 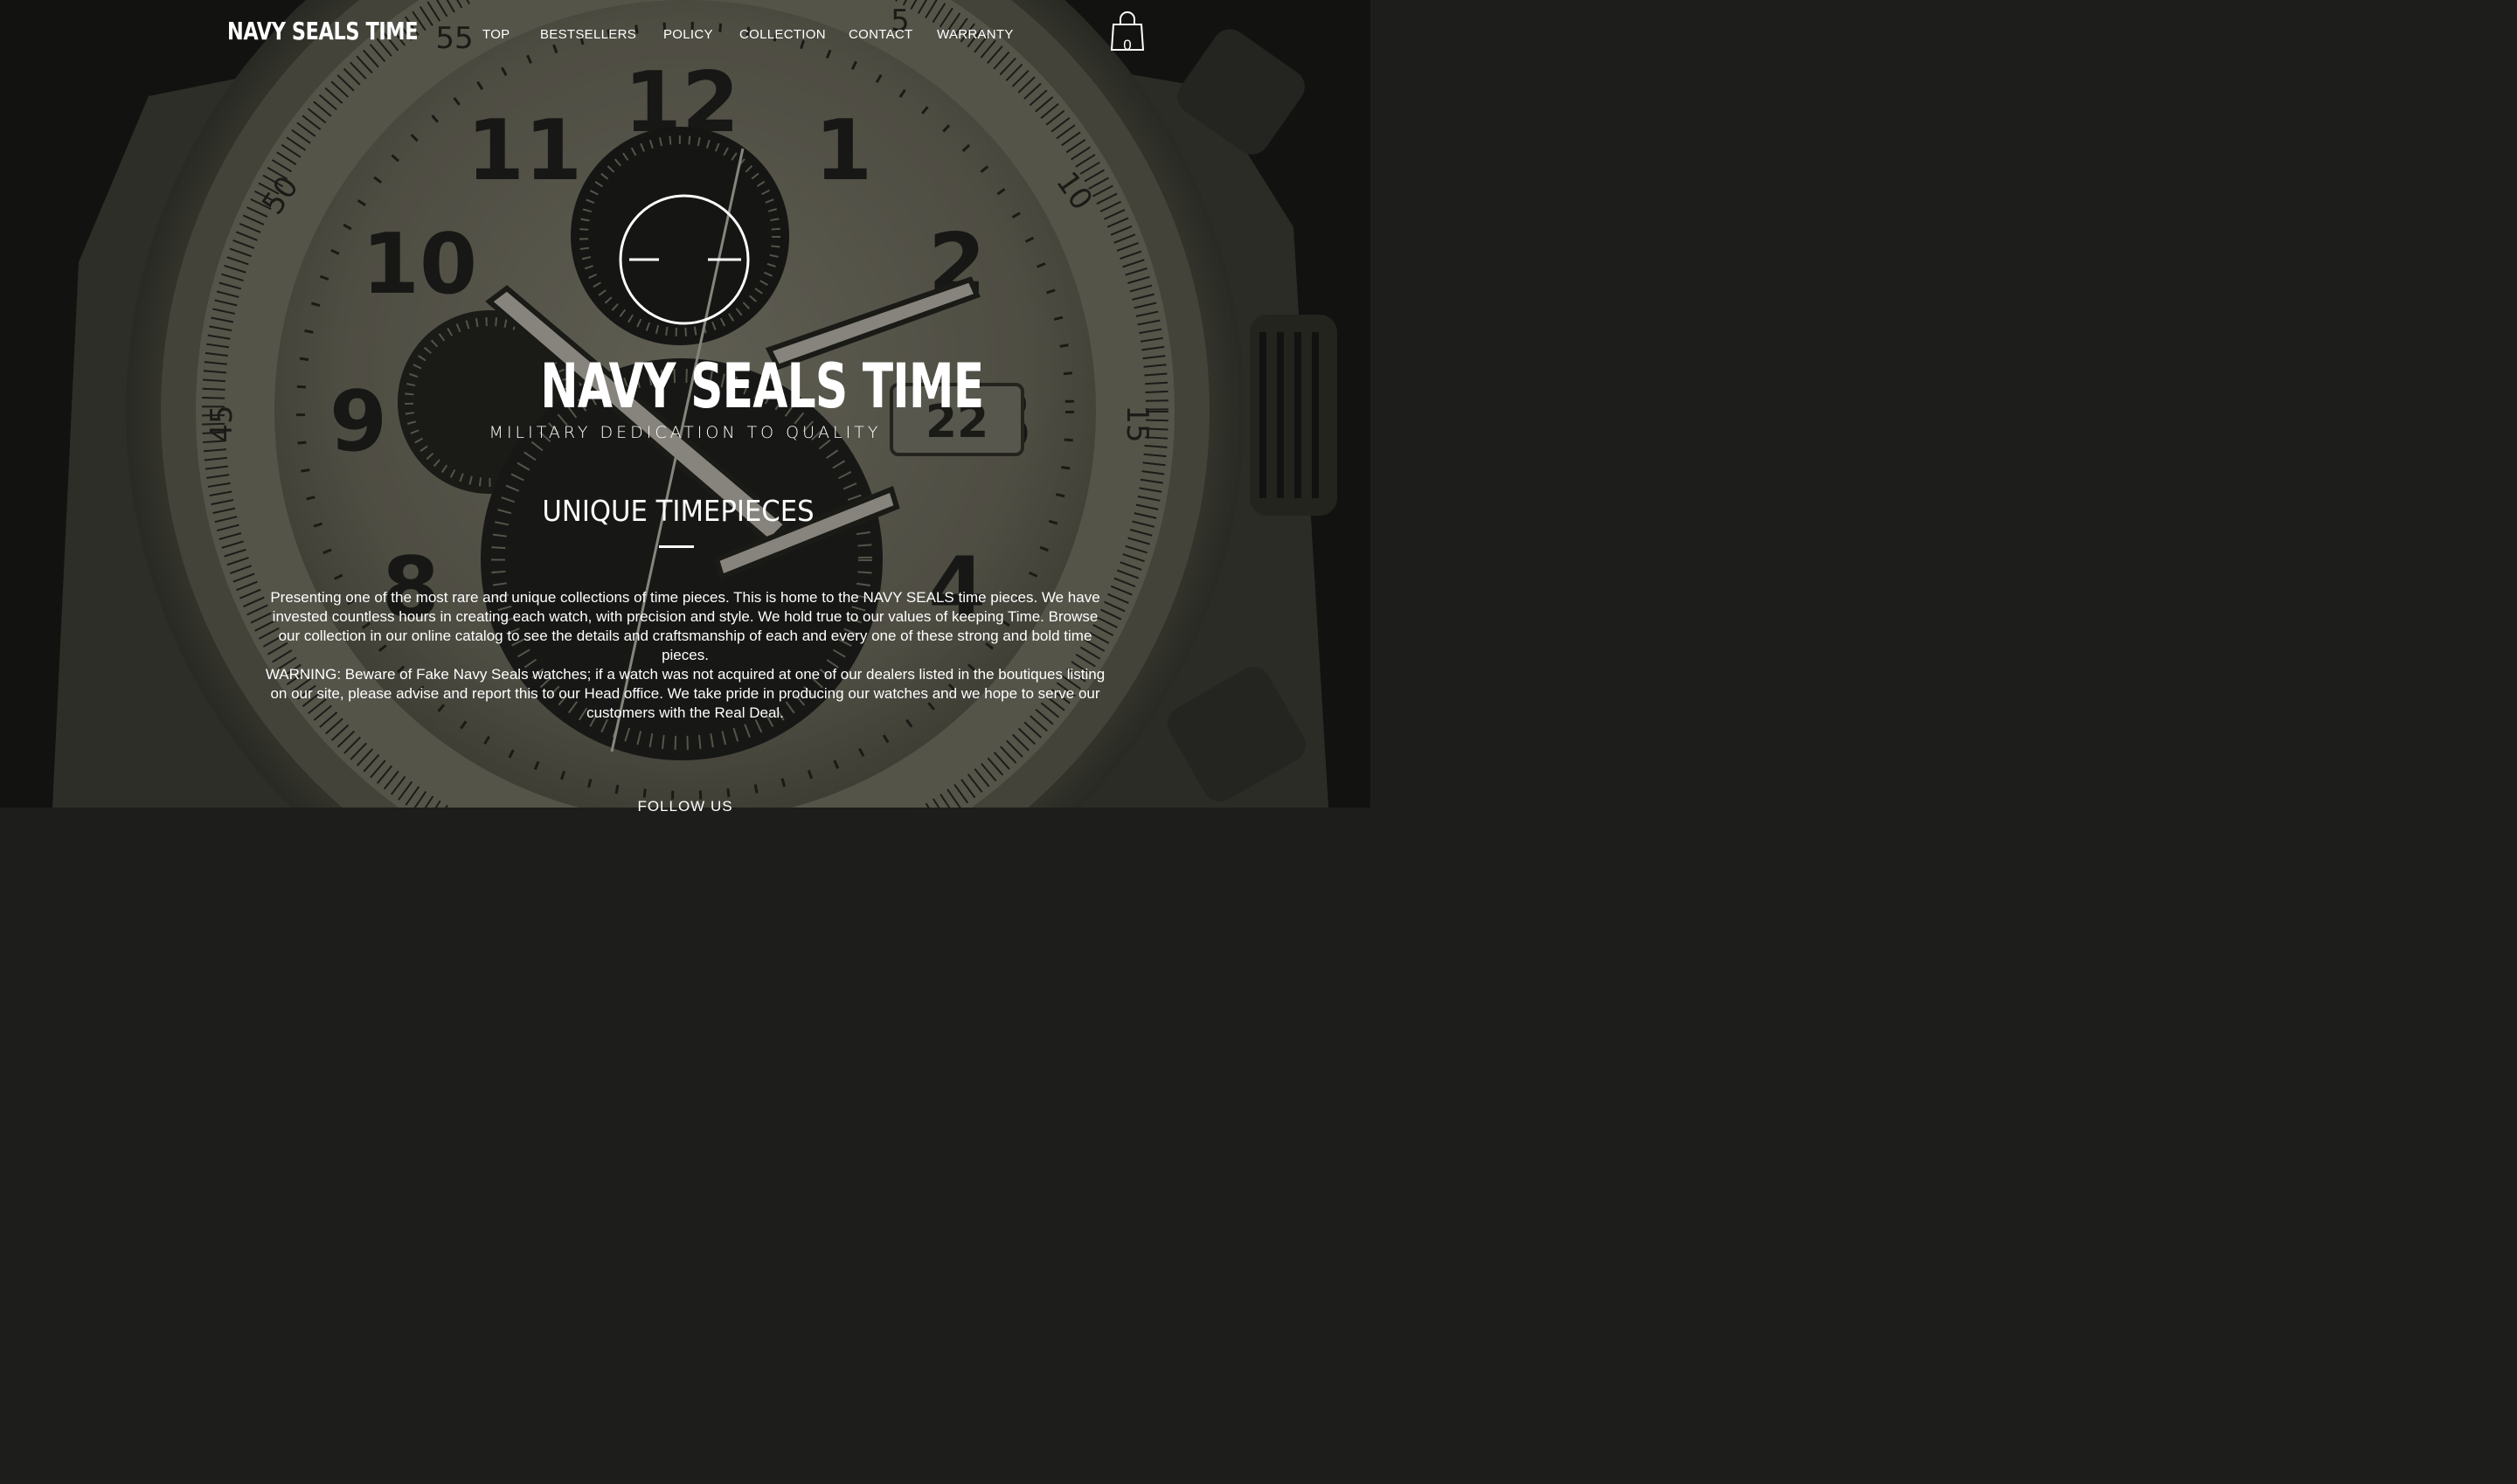 I want to click on hero-subtitle: MILITARY DEDICATION TO QUALITY, so click(x=685, y=432).